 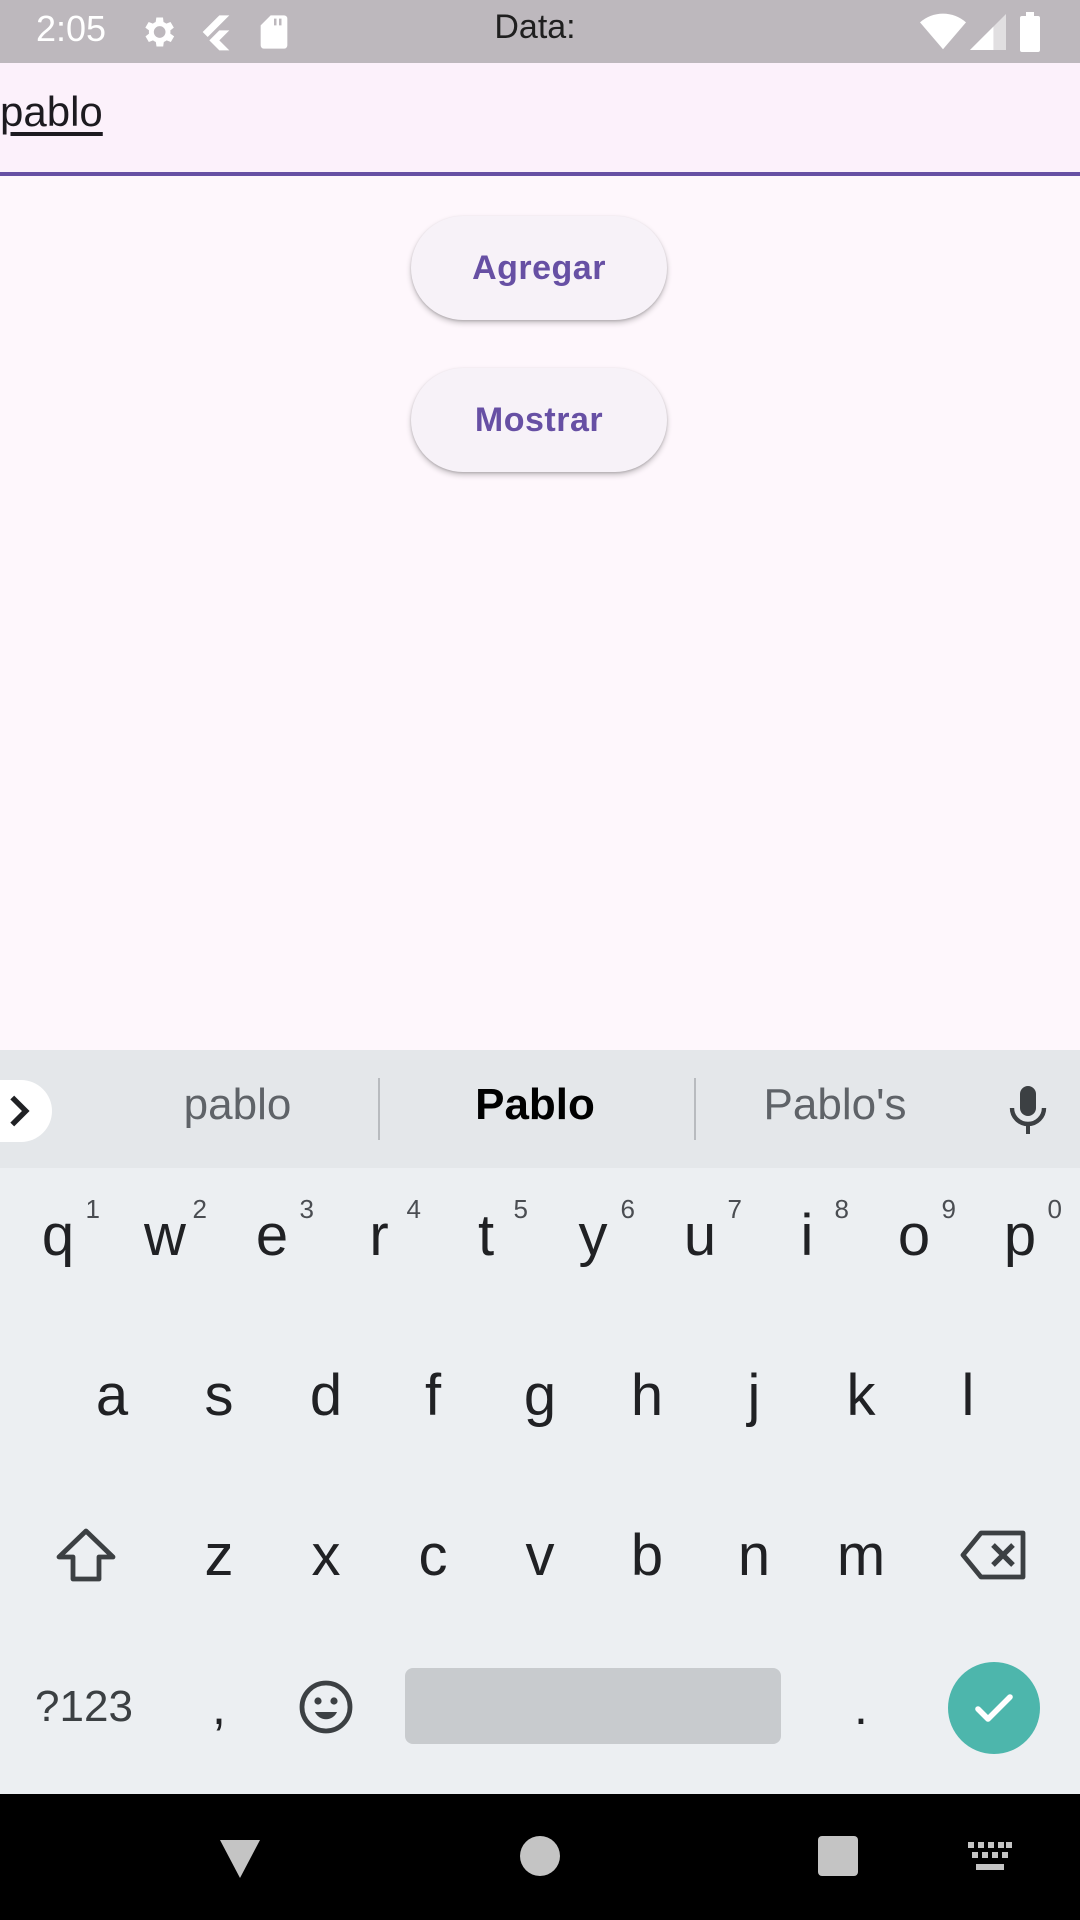 I want to click on add-button: Agregar, so click(x=539, y=268).